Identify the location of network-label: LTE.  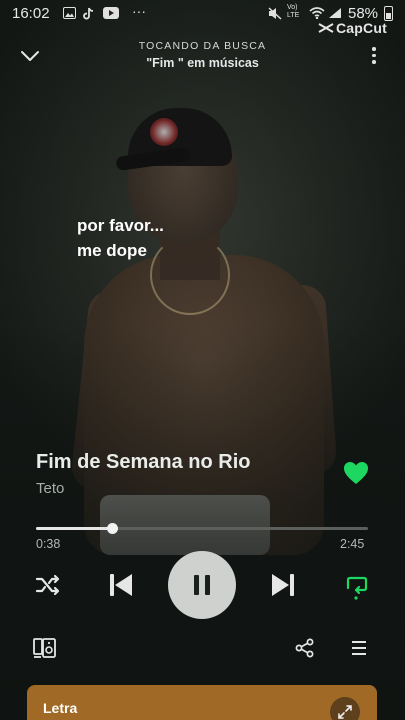
(293, 15).